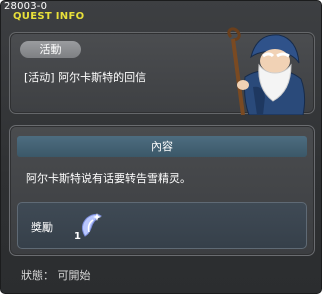 Image resolution: width=322 pixels, height=294 pixels. Describe the element at coordinates (42, 227) in the screenshot. I see `reward-label: 獎勵` at that location.